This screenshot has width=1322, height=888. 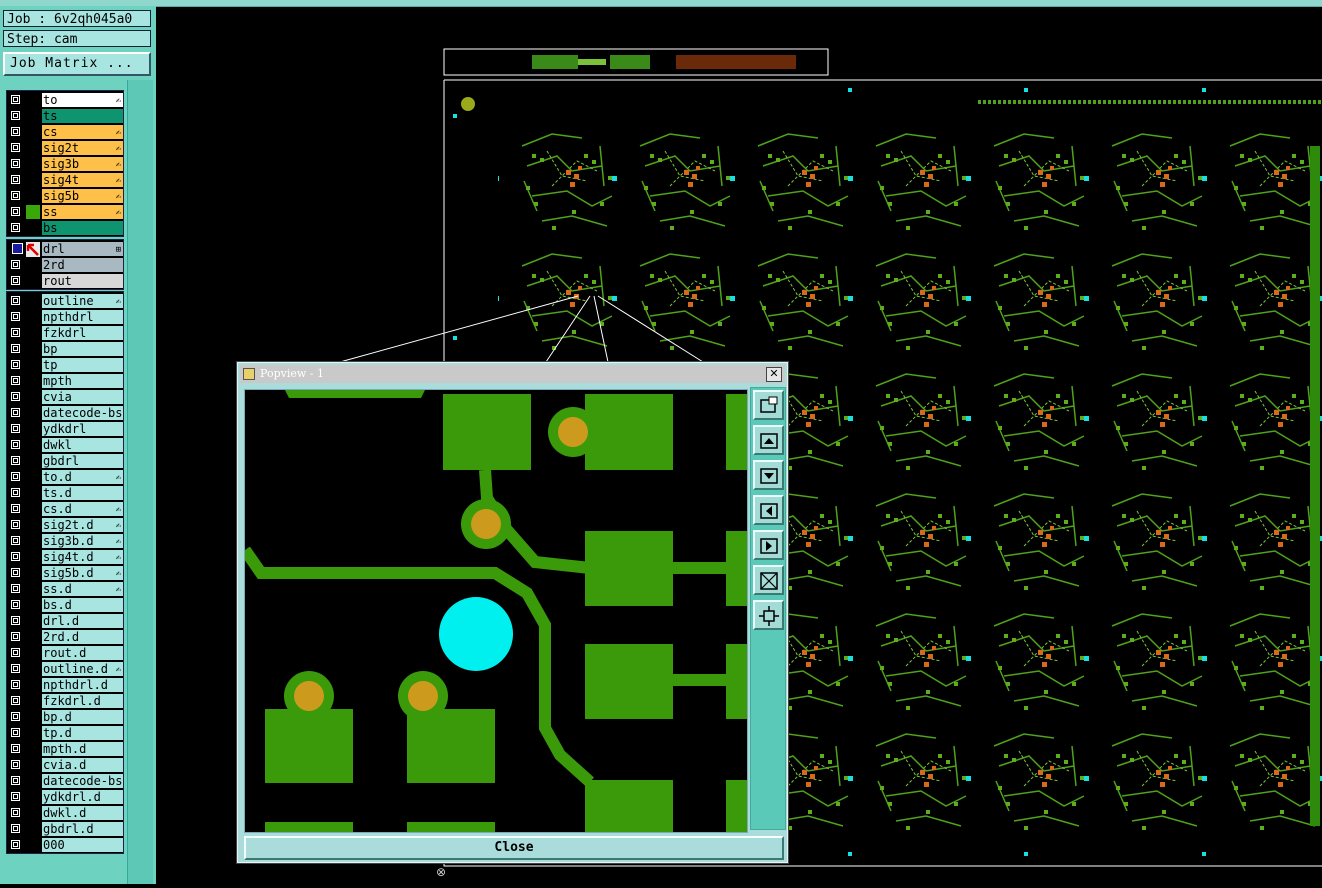 What do you see at coordinates (65, 397) in the screenshot?
I see `layer-row: cvia` at bounding box center [65, 397].